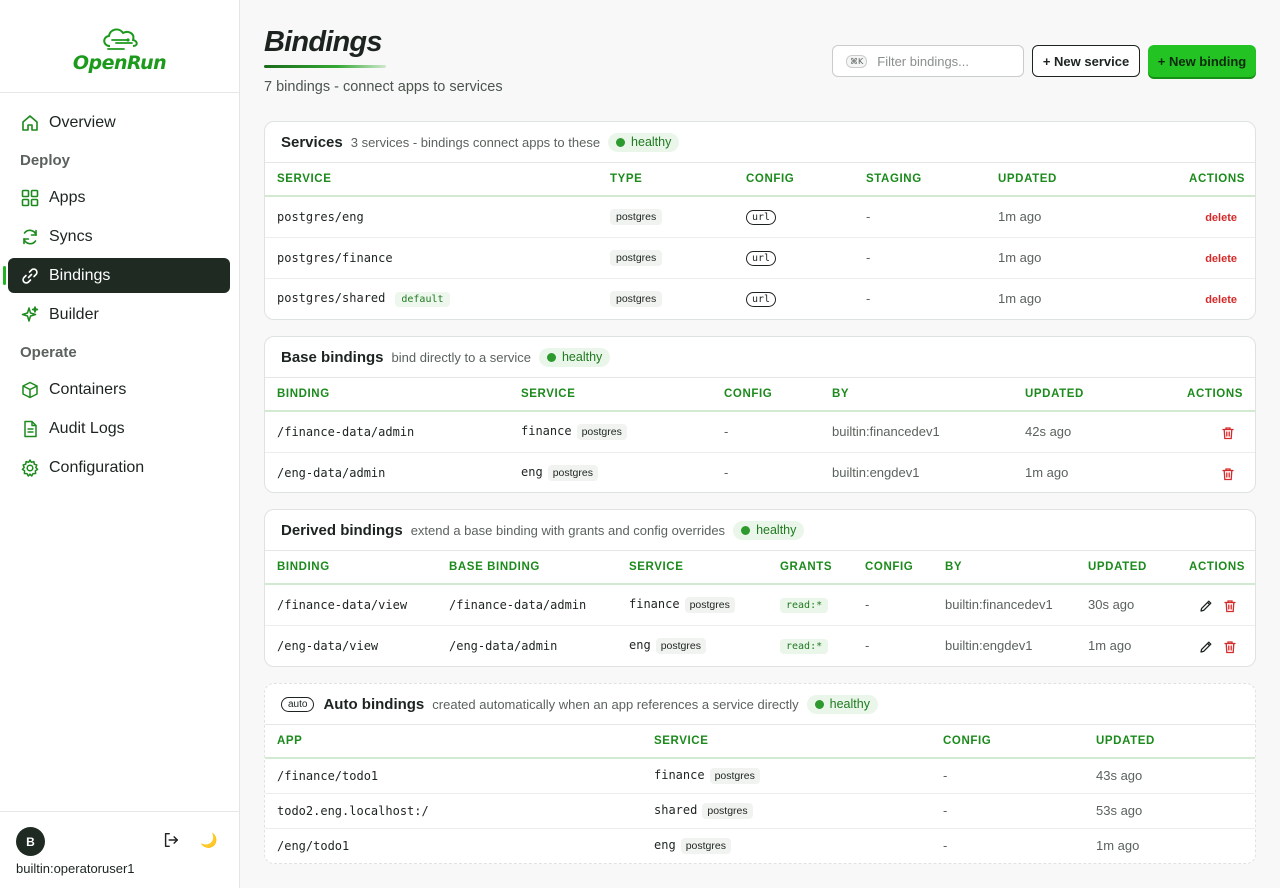 This screenshot has width=1280, height=888. What do you see at coordinates (335, 258) in the screenshot?
I see `service-name: postgres/finance` at bounding box center [335, 258].